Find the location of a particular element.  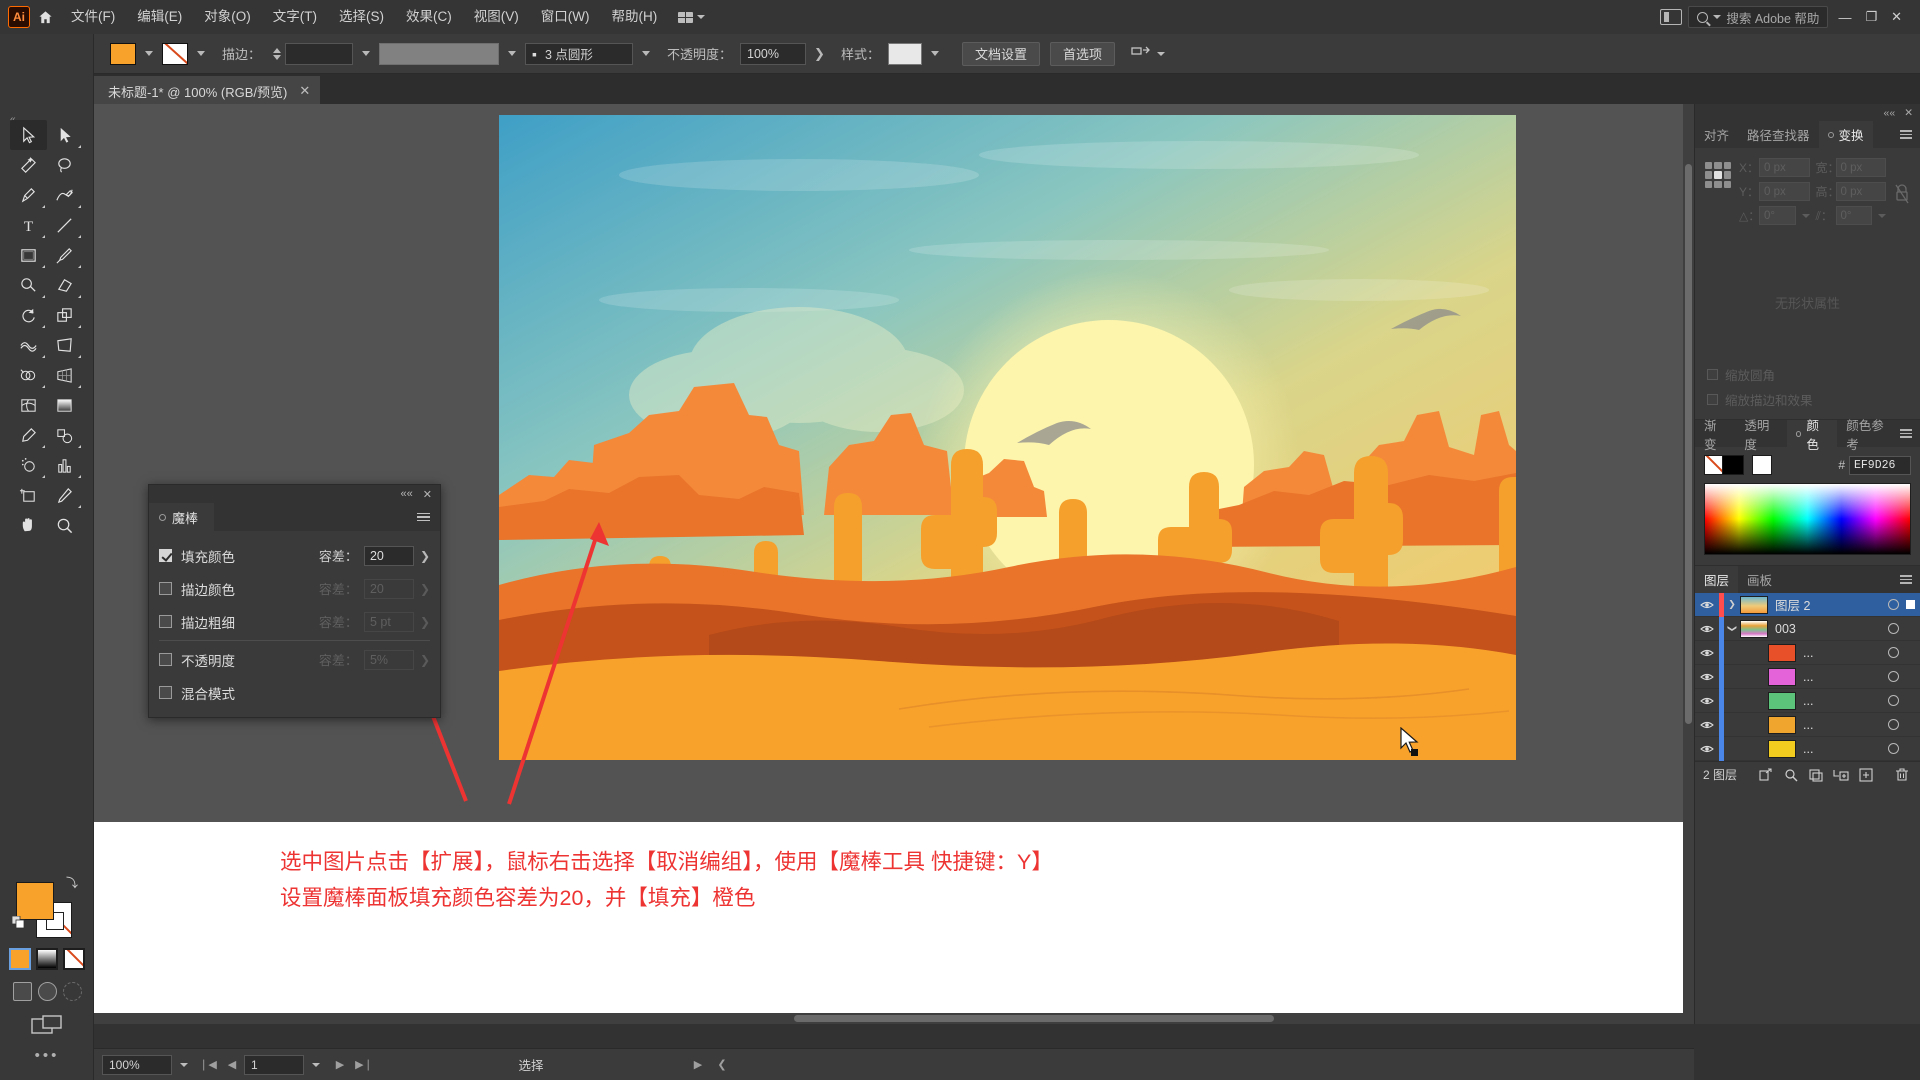

draw-inside-icon is located at coordinates (72, 991).